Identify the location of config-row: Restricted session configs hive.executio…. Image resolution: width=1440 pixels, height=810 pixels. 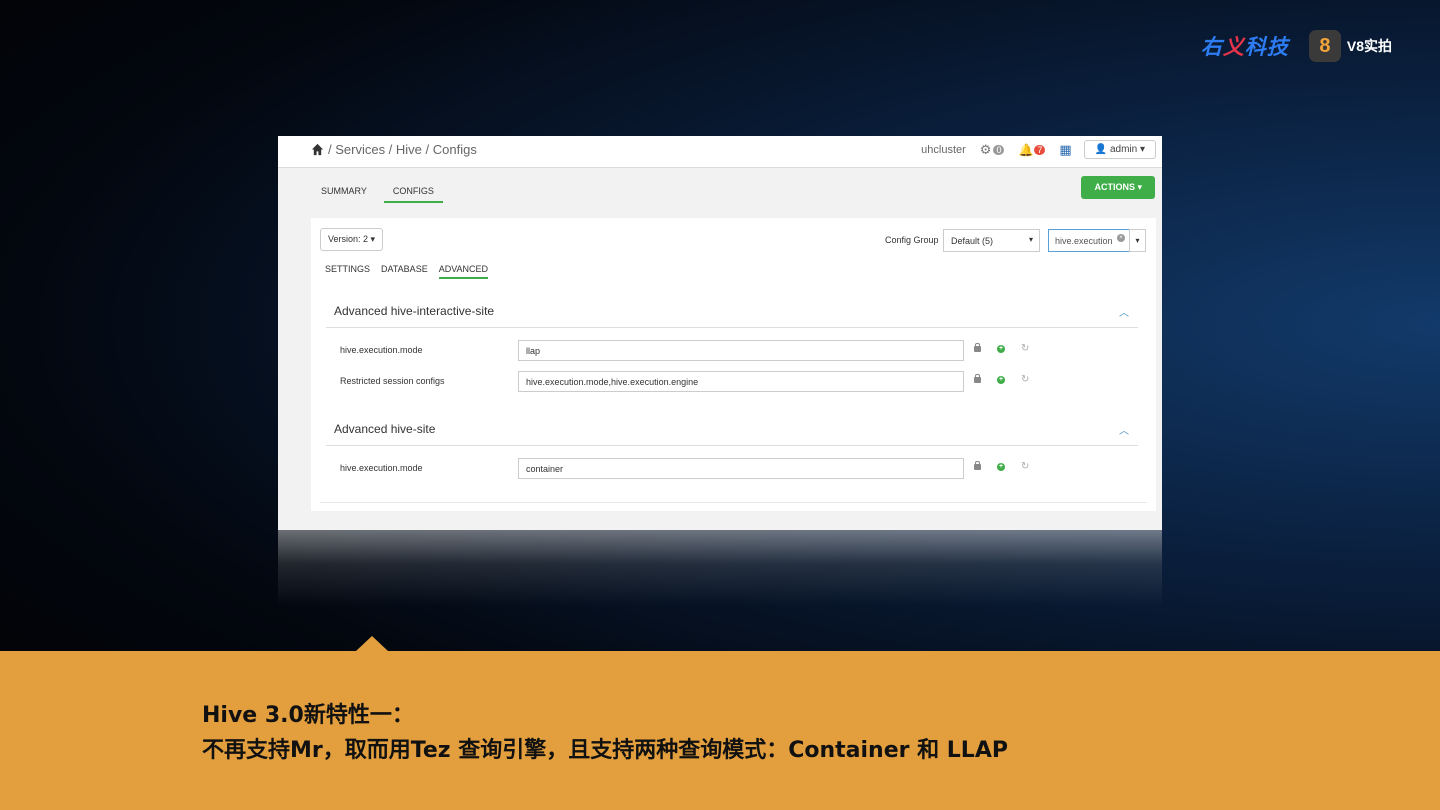
(735, 382).